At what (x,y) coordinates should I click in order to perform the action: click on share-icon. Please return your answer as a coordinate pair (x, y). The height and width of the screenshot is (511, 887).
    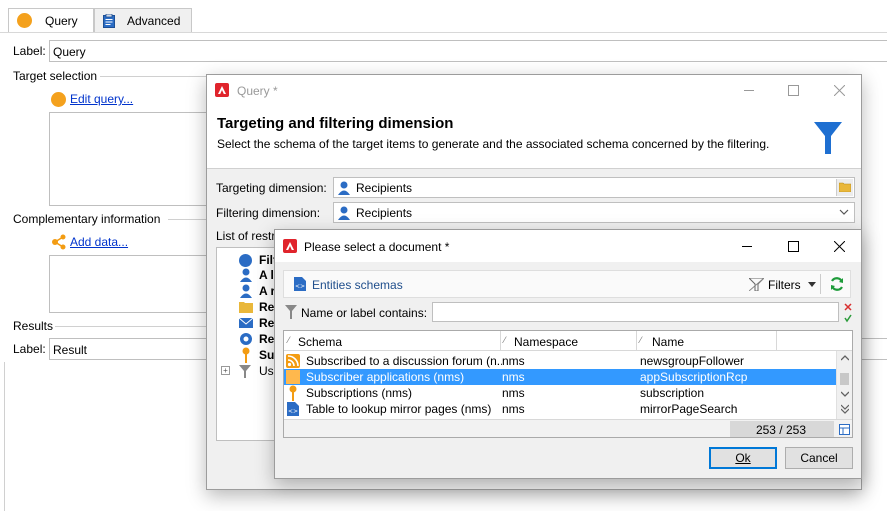
    Looking at the image, I should click on (59, 242).